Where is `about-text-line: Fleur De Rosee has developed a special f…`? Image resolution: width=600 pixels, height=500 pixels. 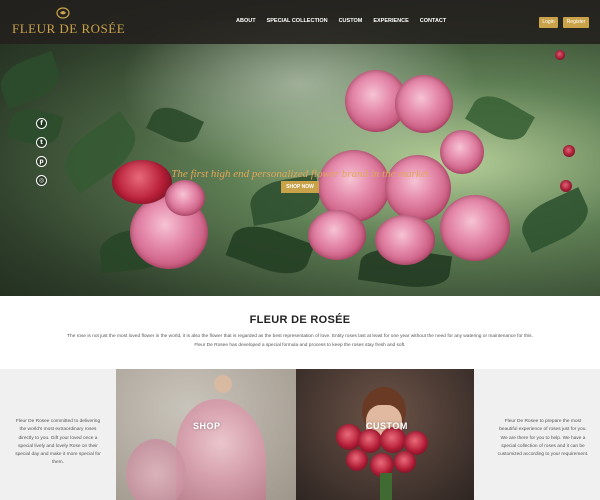 about-text-line: Fleur De Rosee has developed a special f… is located at coordinates (300, 345).